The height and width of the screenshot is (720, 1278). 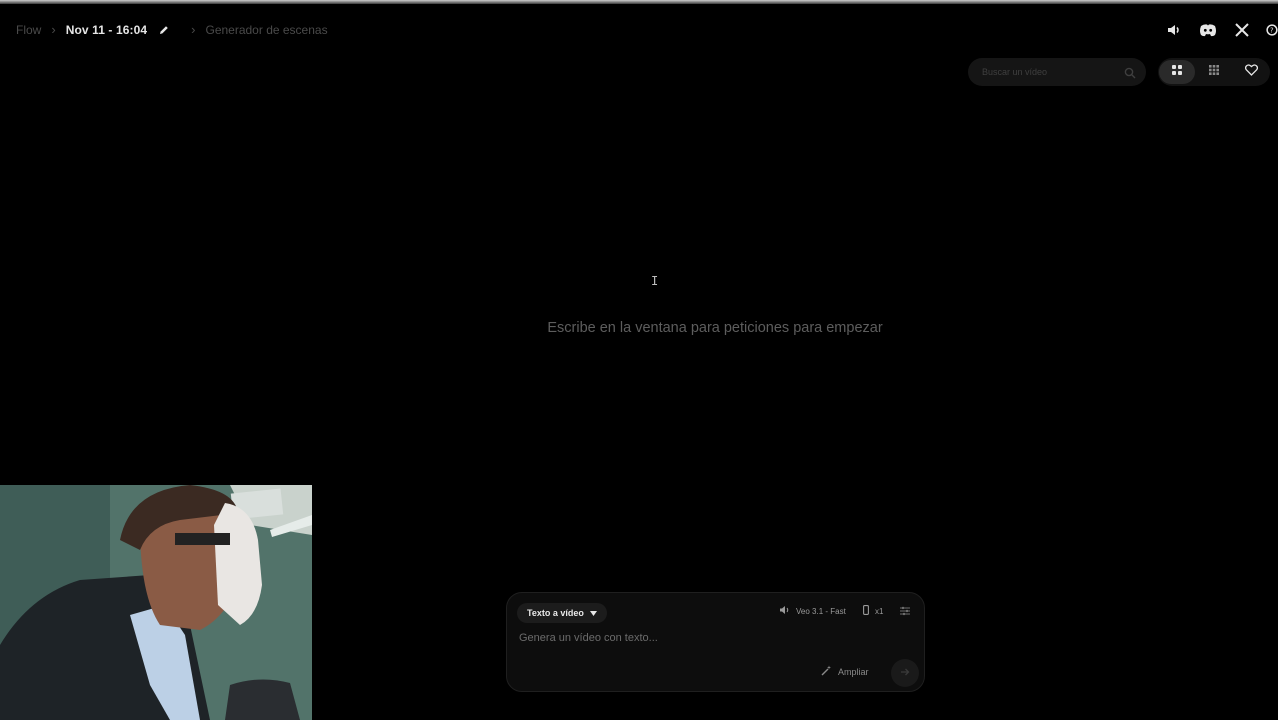 I want to click on expand-button: Ampliar, so click(x=845, y=671).